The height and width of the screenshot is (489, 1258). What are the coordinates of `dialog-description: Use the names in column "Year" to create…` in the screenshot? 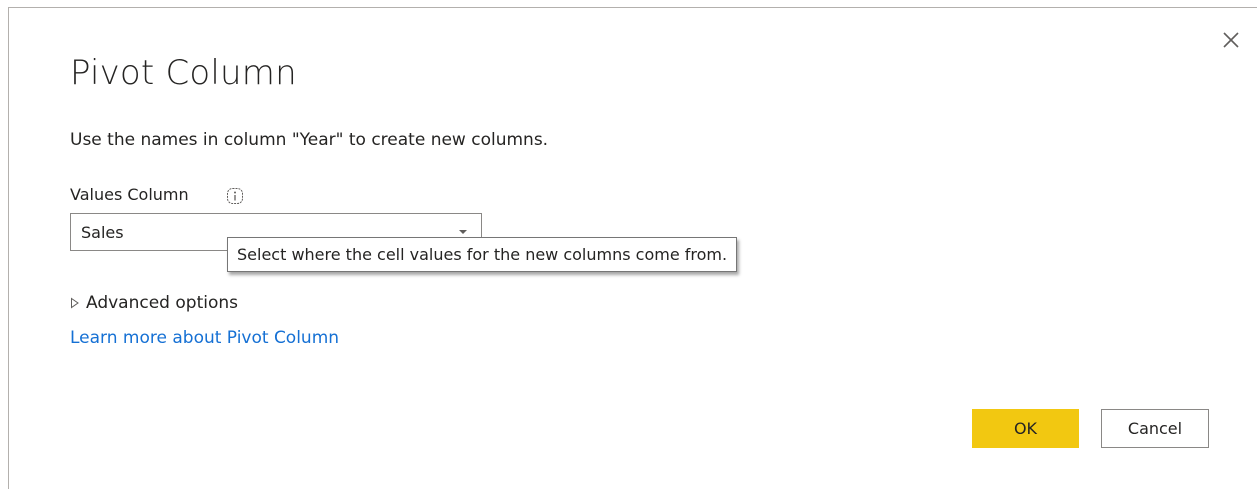 It's located at (309, 140).